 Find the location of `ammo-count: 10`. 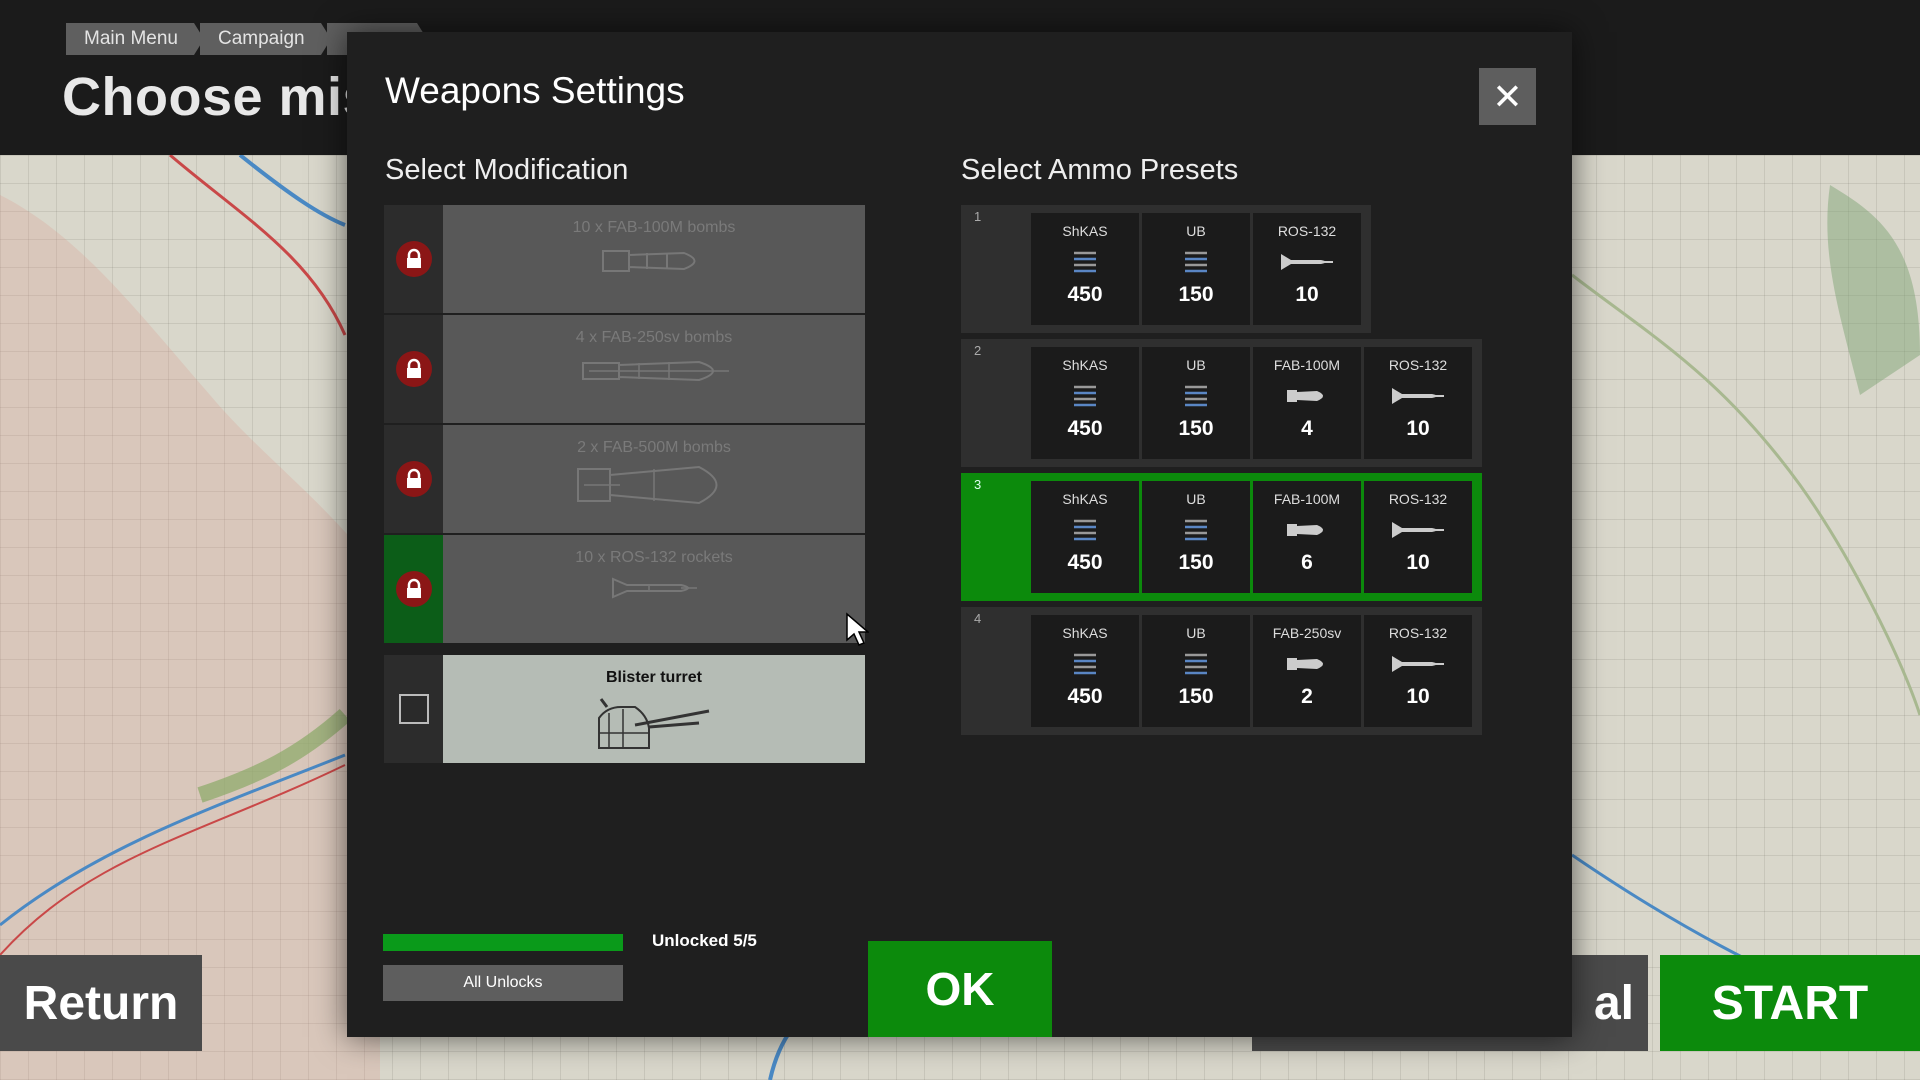

ammo-count: 10 is located at coordinates (1307, 294).